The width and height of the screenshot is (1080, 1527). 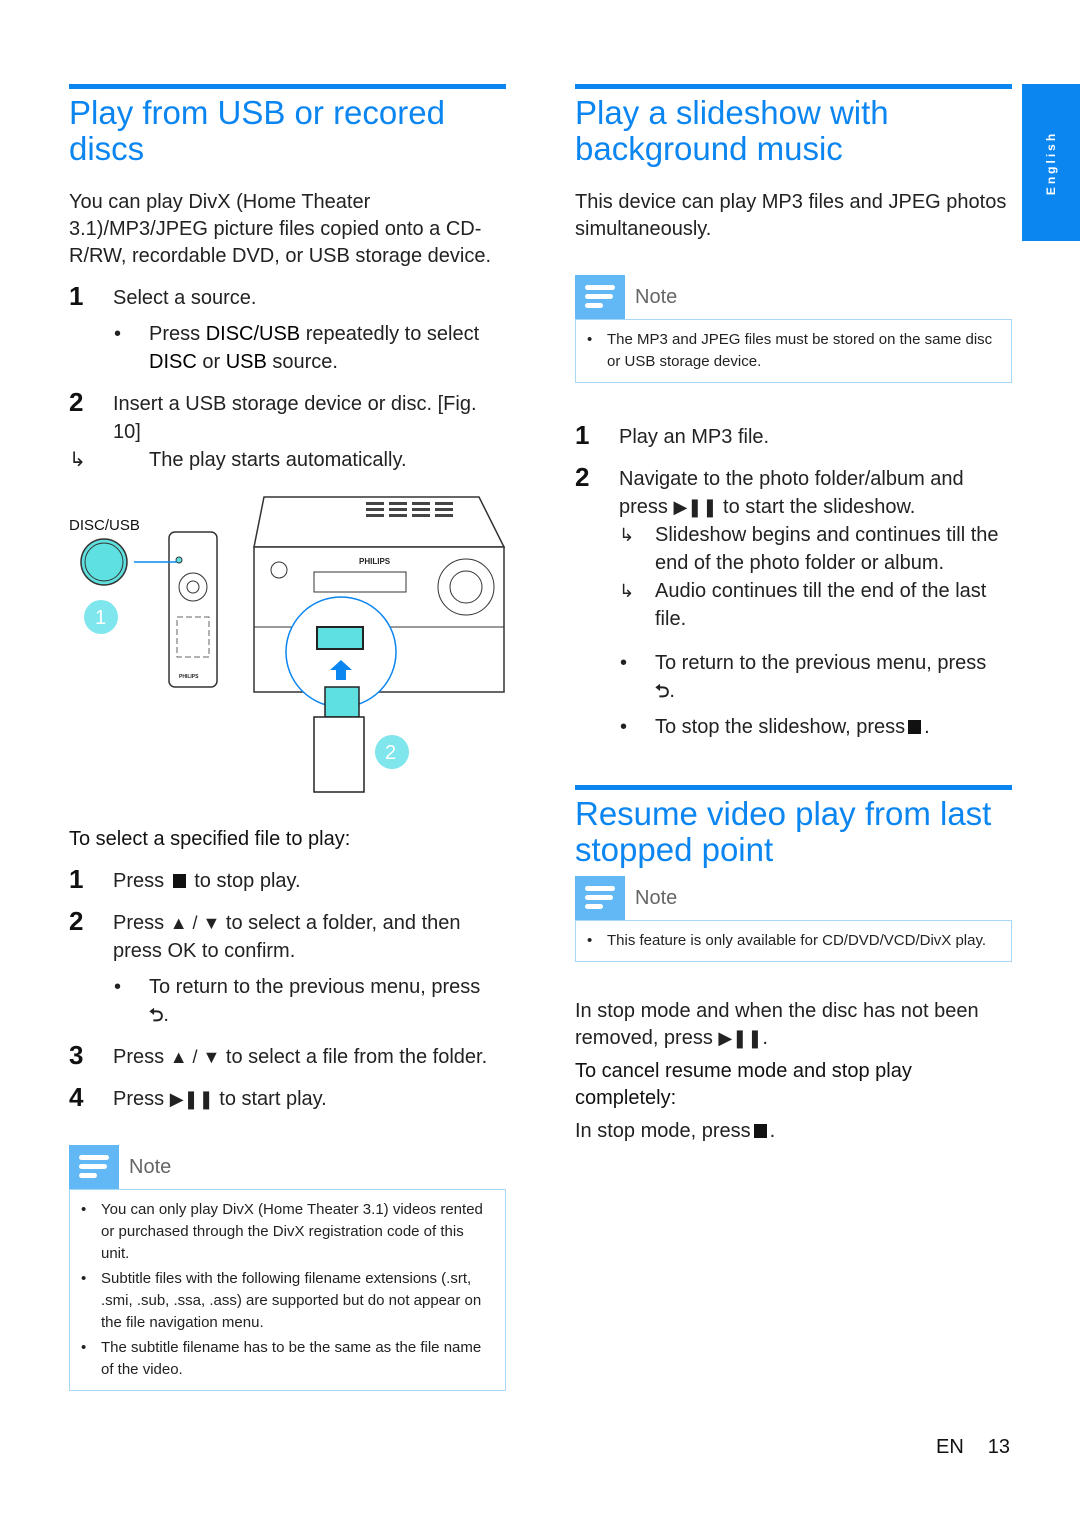 I want to click on file-step-1: 1 Press to stop play., so click(x=287, y=879).